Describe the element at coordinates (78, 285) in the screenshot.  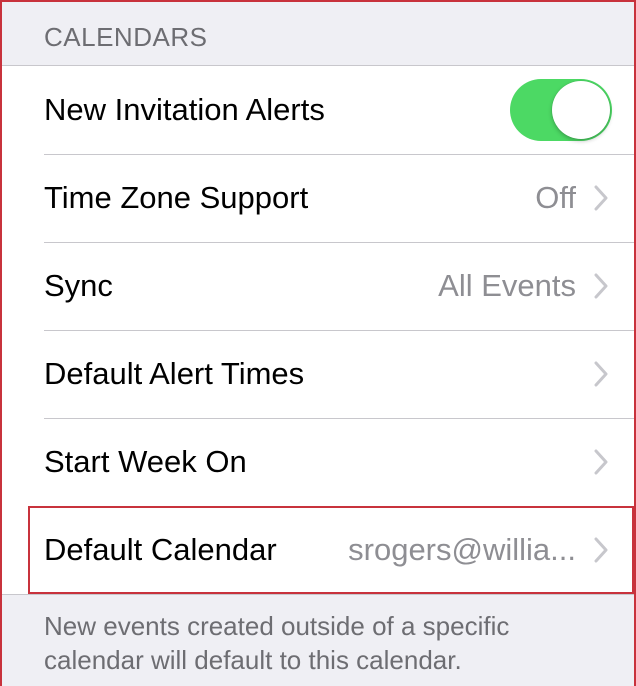
I see `sync-label: Sync` at that location.